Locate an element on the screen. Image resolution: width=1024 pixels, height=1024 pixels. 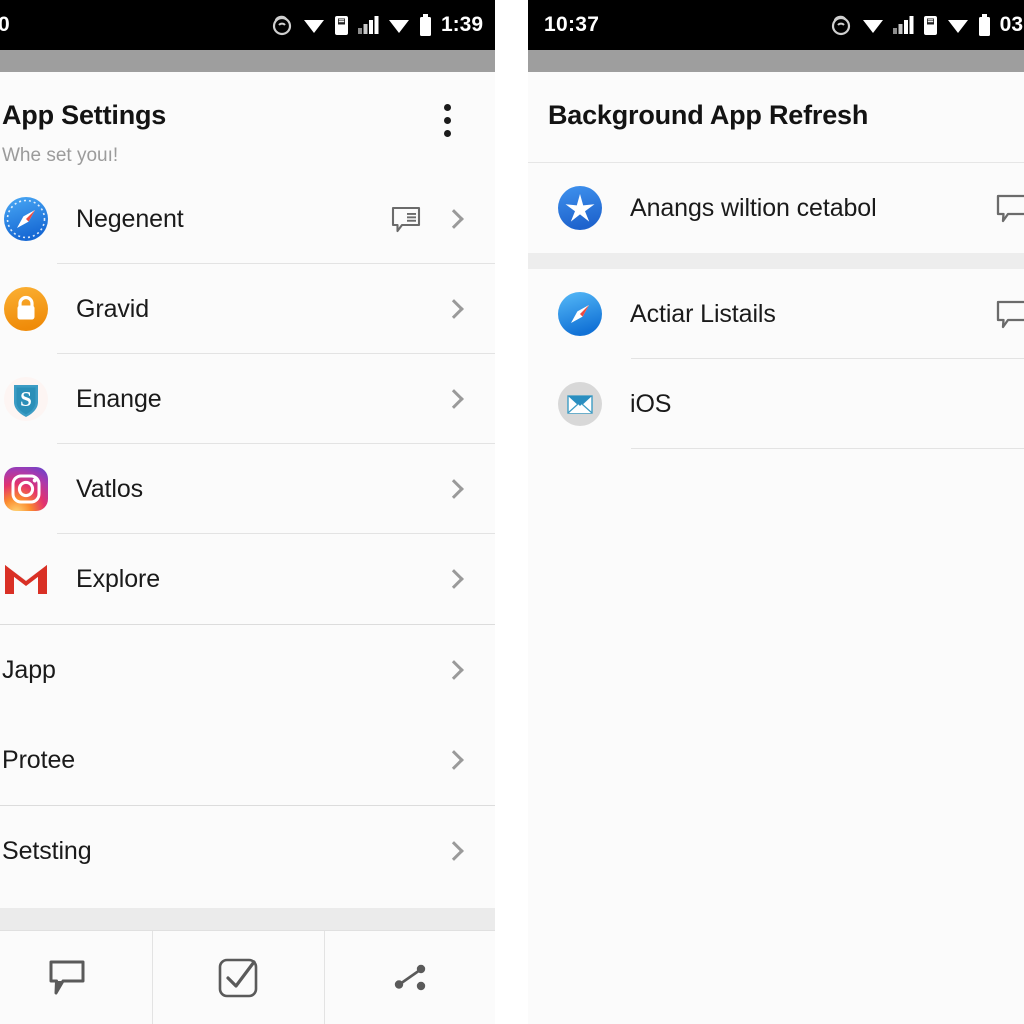
list-item: iOS is located at coordinates (776, 404).